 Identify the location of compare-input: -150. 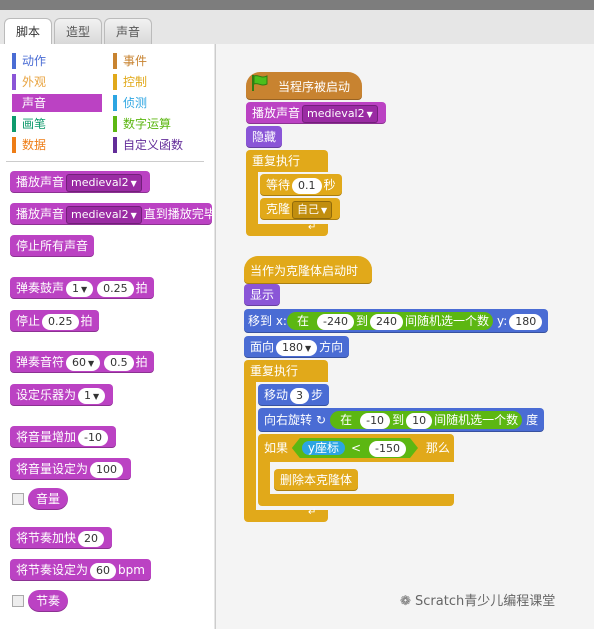
(387, 449).